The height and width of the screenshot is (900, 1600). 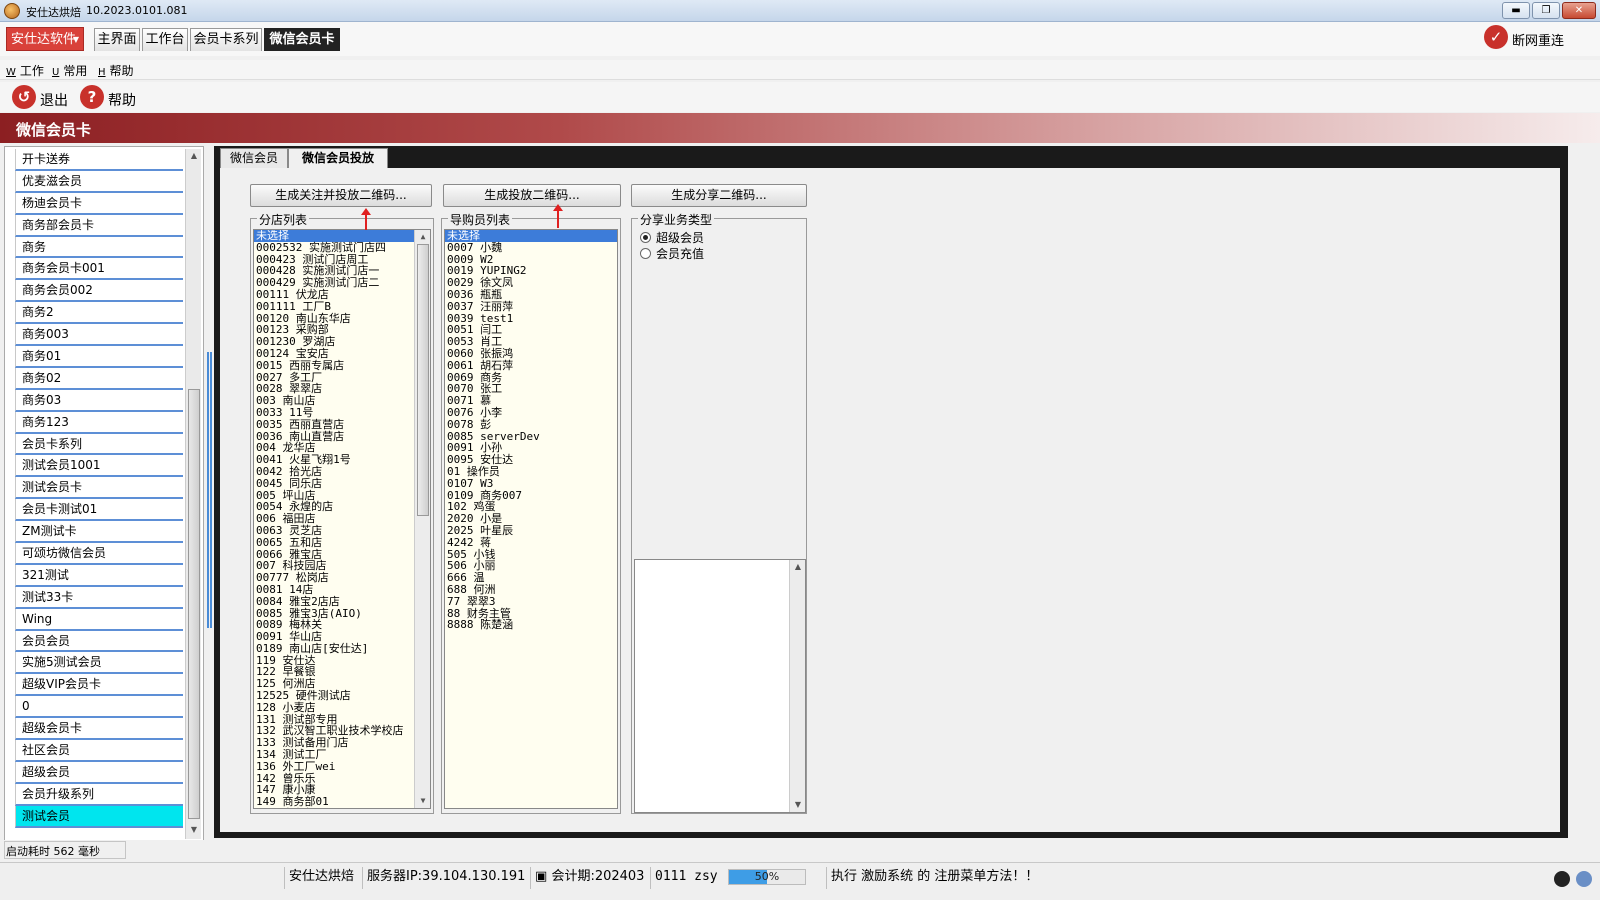 What do you see at coordinates (99, 313) in the screenshot?
I see `sidebar-item: 商务2` at bounding box center [99, 313].